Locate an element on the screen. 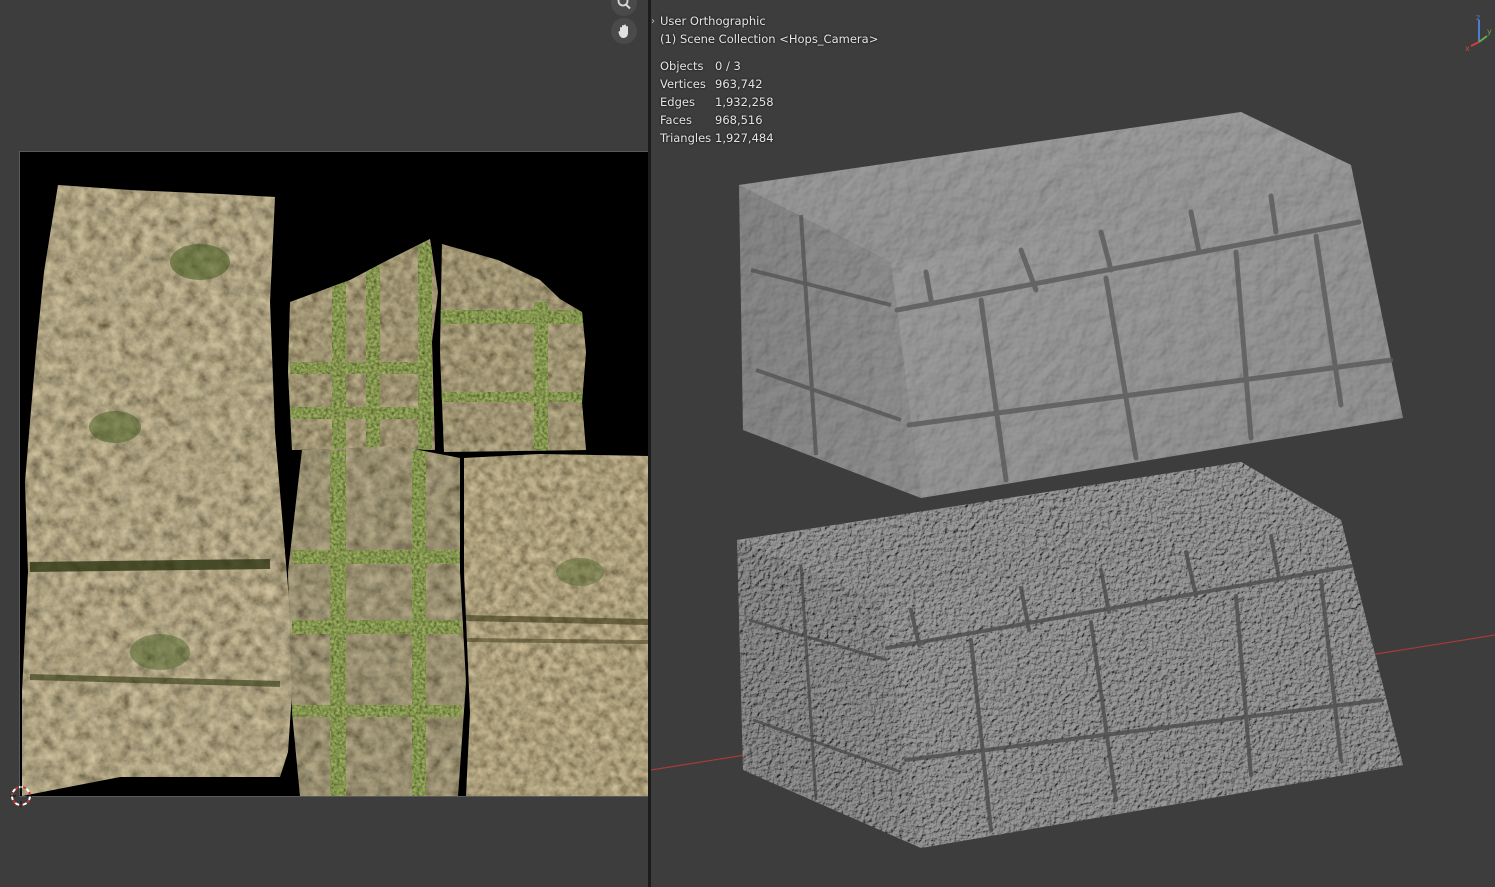  x-axis-icon is located at coordinates (1475, 44).